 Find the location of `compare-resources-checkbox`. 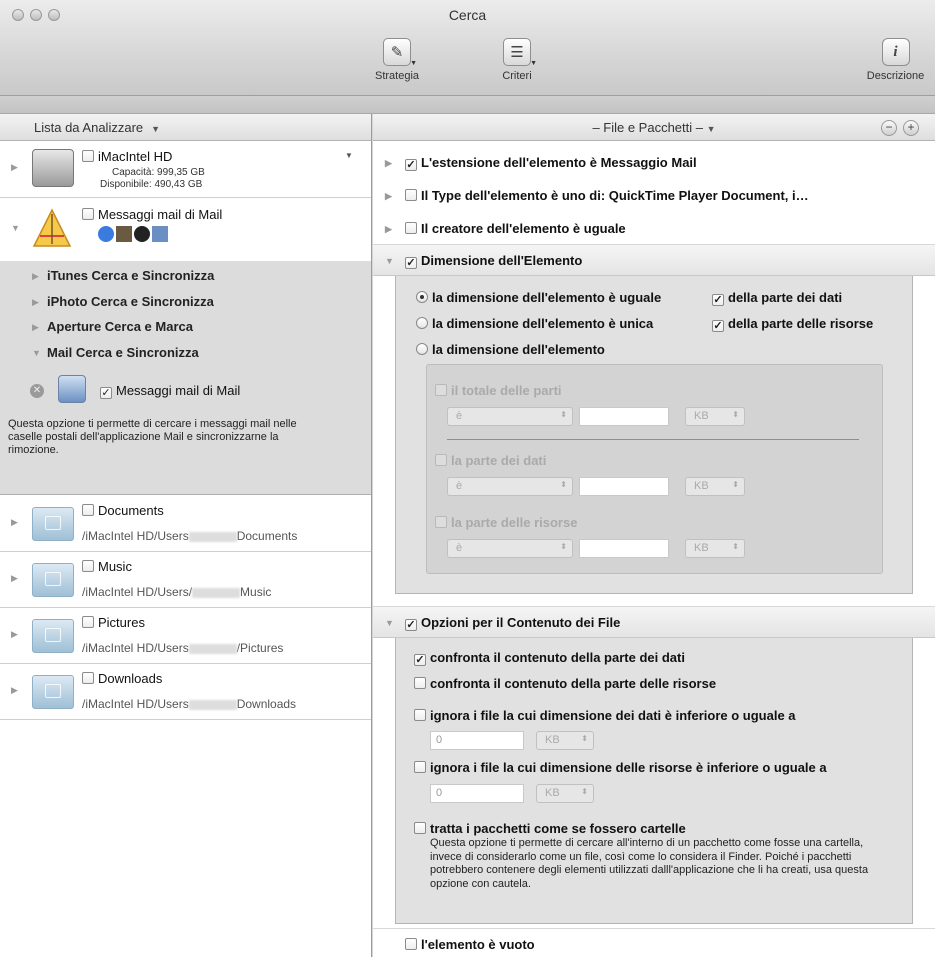

compare-resources-checkbox is located at coordinates (420, 683).